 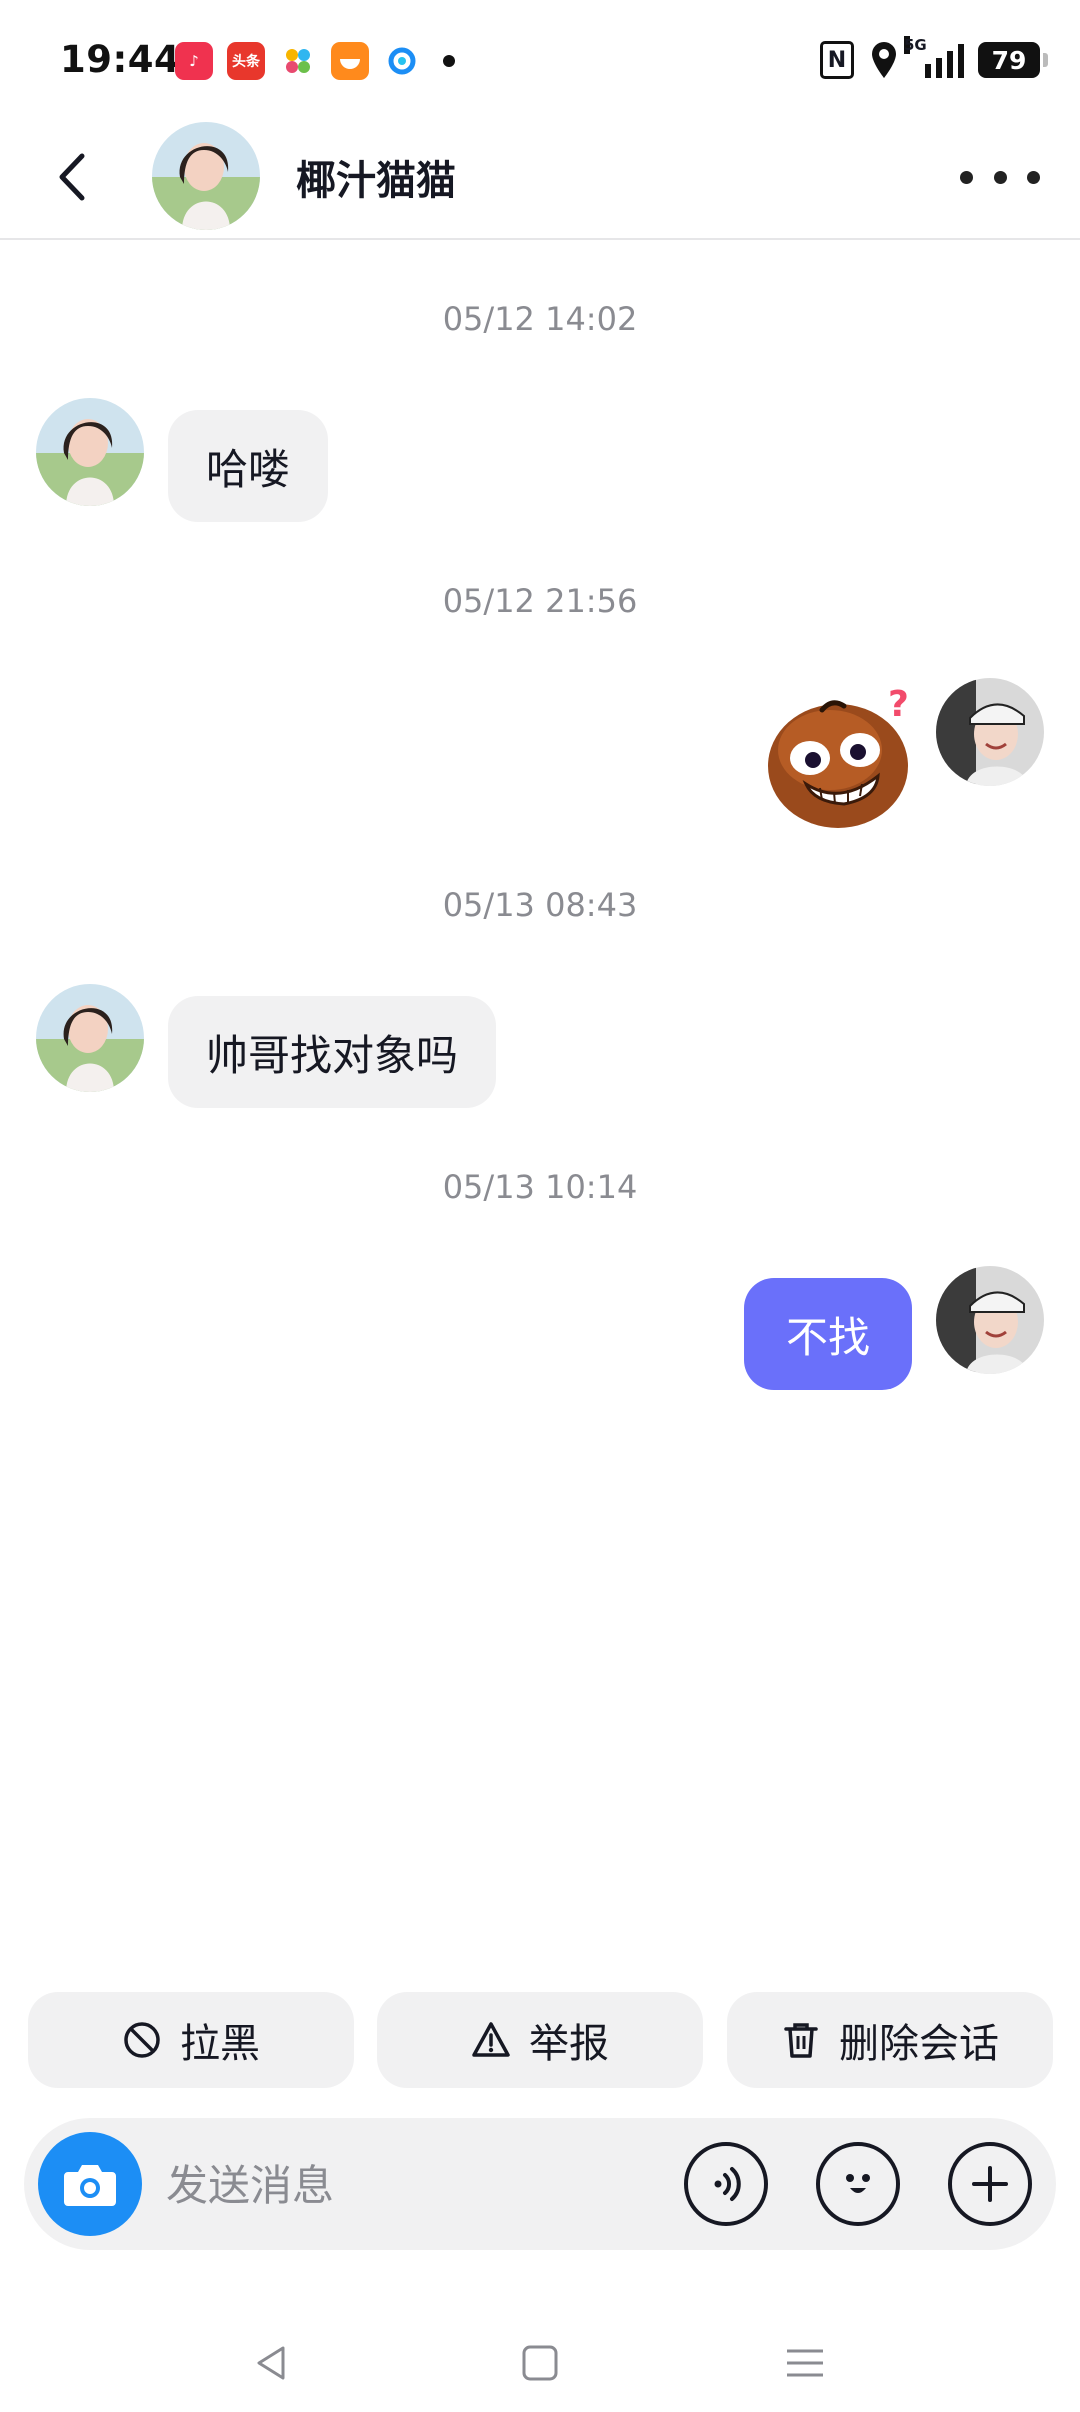 I want to click on camera-icon, so click(x=90, y=2185).